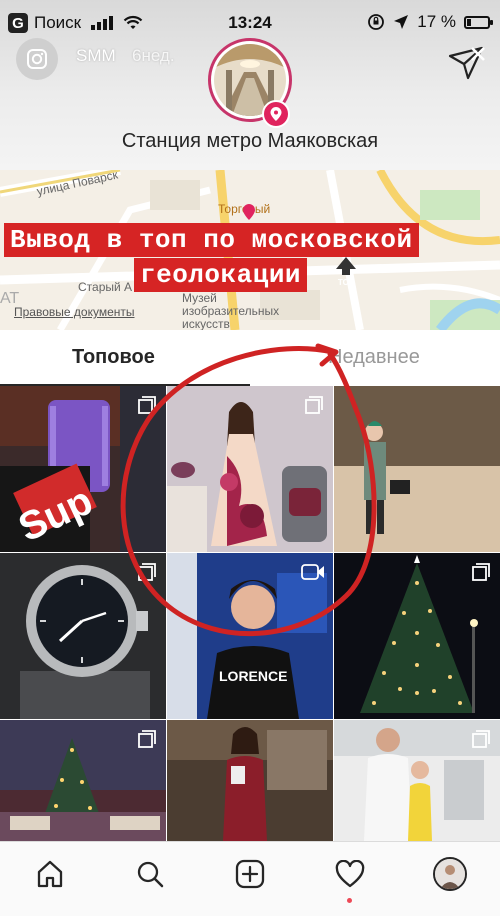  What do you see at coordinates (346, 272) in the screenshot?
I see `top-badge-icon: TOP` at bounding box center [346, 272].